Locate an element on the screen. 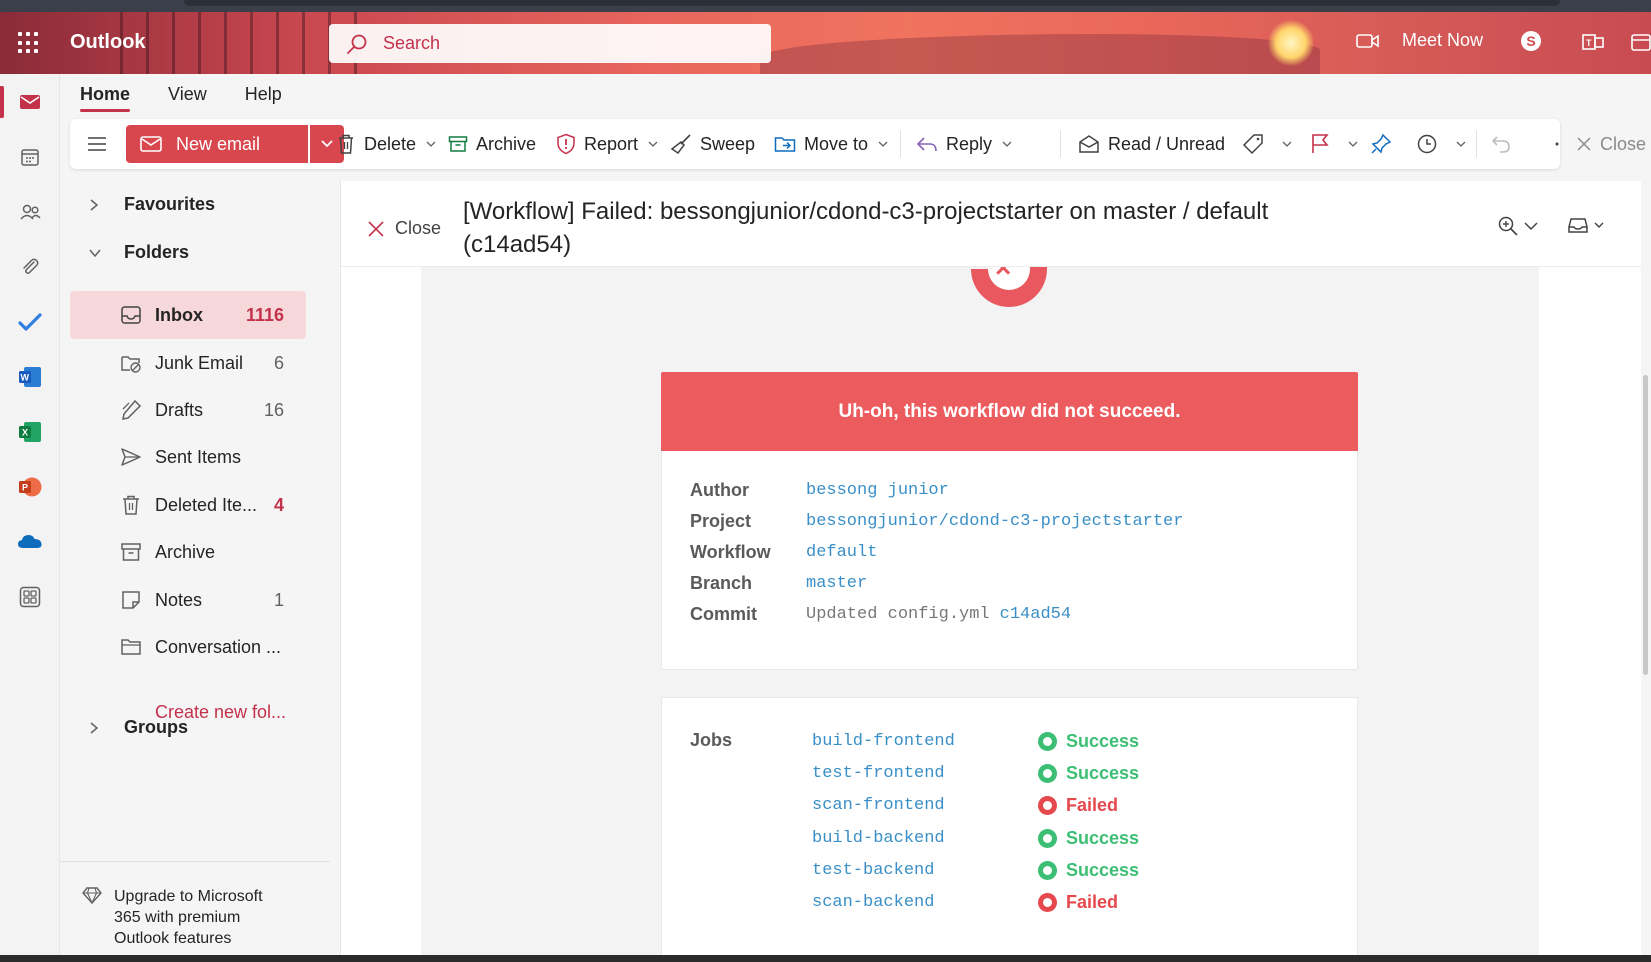  undo-button is located at coordinates (1505, 144).